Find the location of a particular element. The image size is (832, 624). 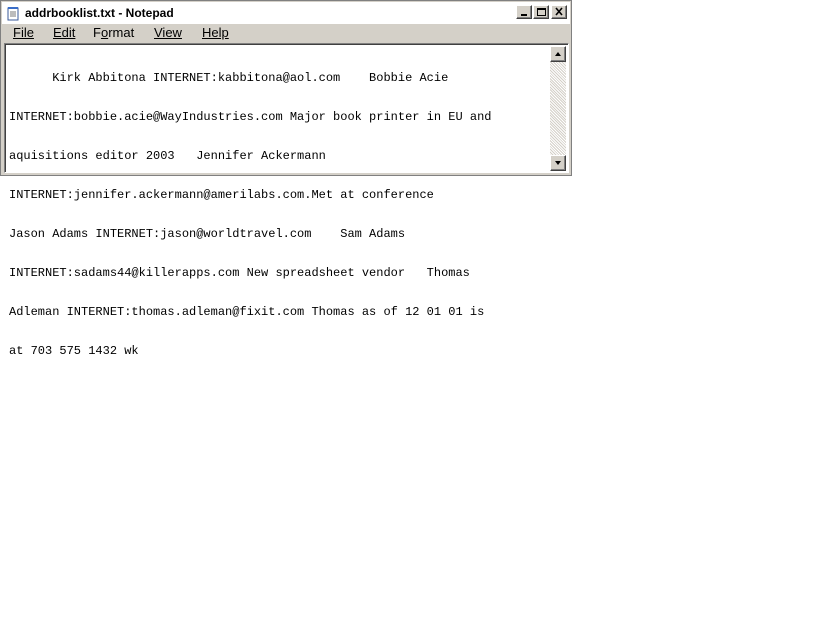

menu-view-label: View is located at coordinates (168, 32).